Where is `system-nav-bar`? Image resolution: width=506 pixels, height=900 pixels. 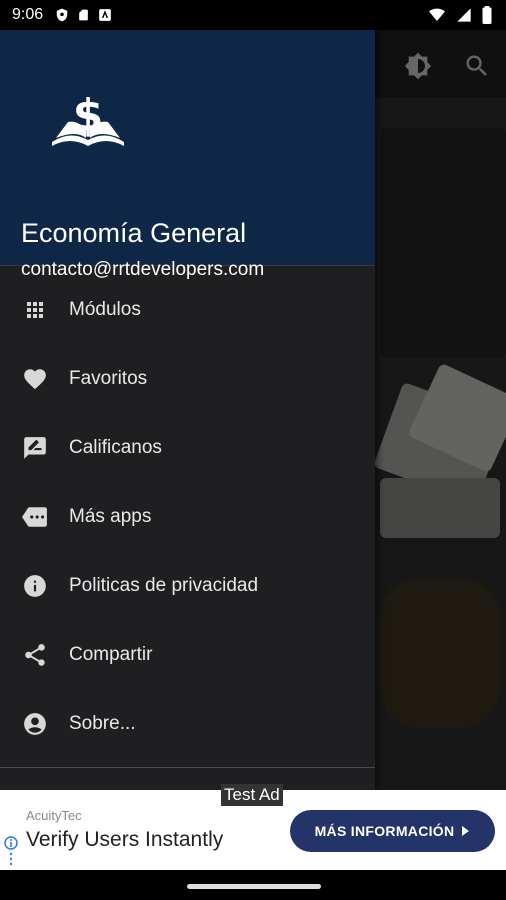 system-nav-bar is located at coordinates (253, 885).